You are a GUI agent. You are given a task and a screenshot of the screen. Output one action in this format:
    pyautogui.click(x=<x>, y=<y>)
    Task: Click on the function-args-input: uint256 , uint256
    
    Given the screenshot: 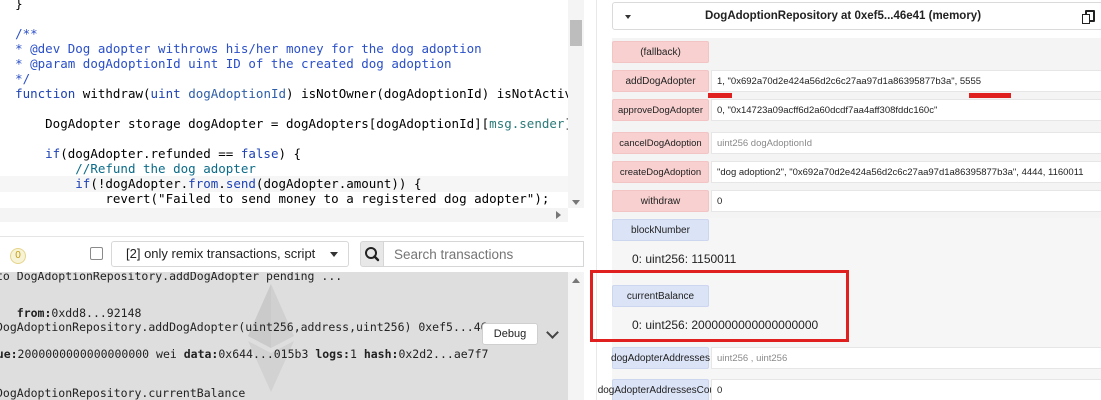 What is the action you would take?
    pyautogui.click(x=906, y=358)
    